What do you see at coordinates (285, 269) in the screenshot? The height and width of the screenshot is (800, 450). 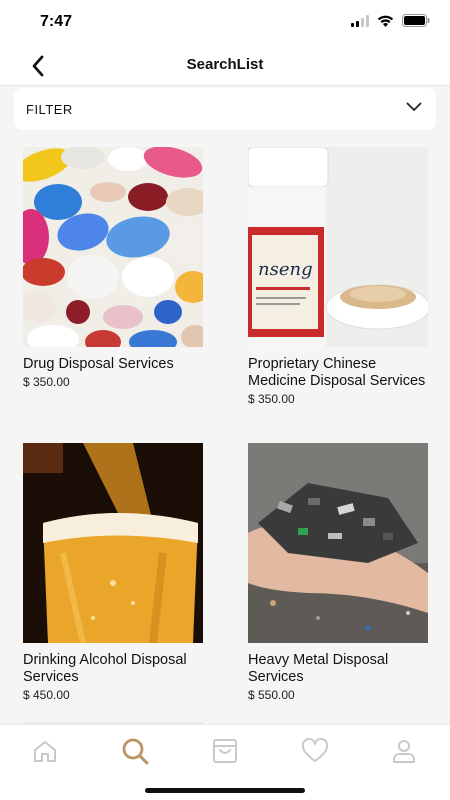 I see `svg-text: nseng` at bounding box center [285, 269].